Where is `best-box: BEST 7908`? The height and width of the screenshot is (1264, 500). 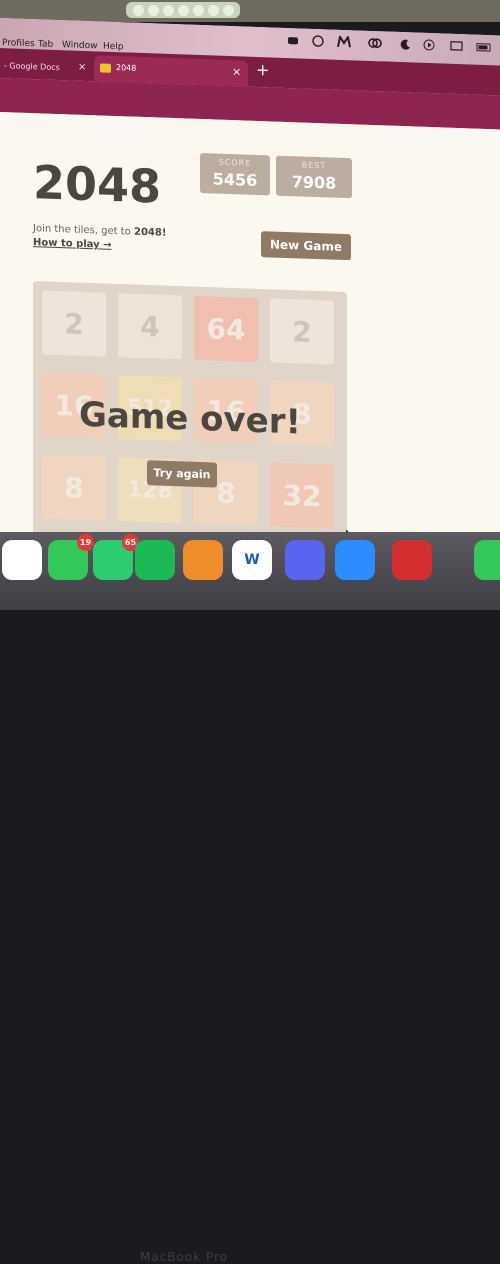 best-box: BEST 7908 is located at coordinates (314, 177).